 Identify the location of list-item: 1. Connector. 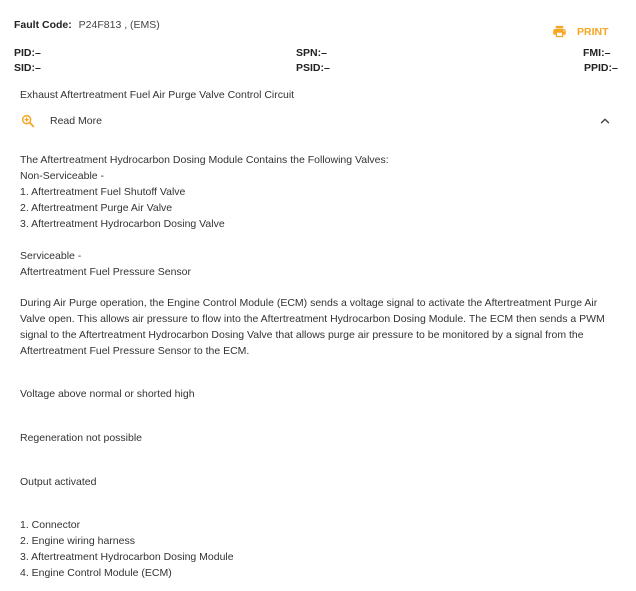
(50, 525).